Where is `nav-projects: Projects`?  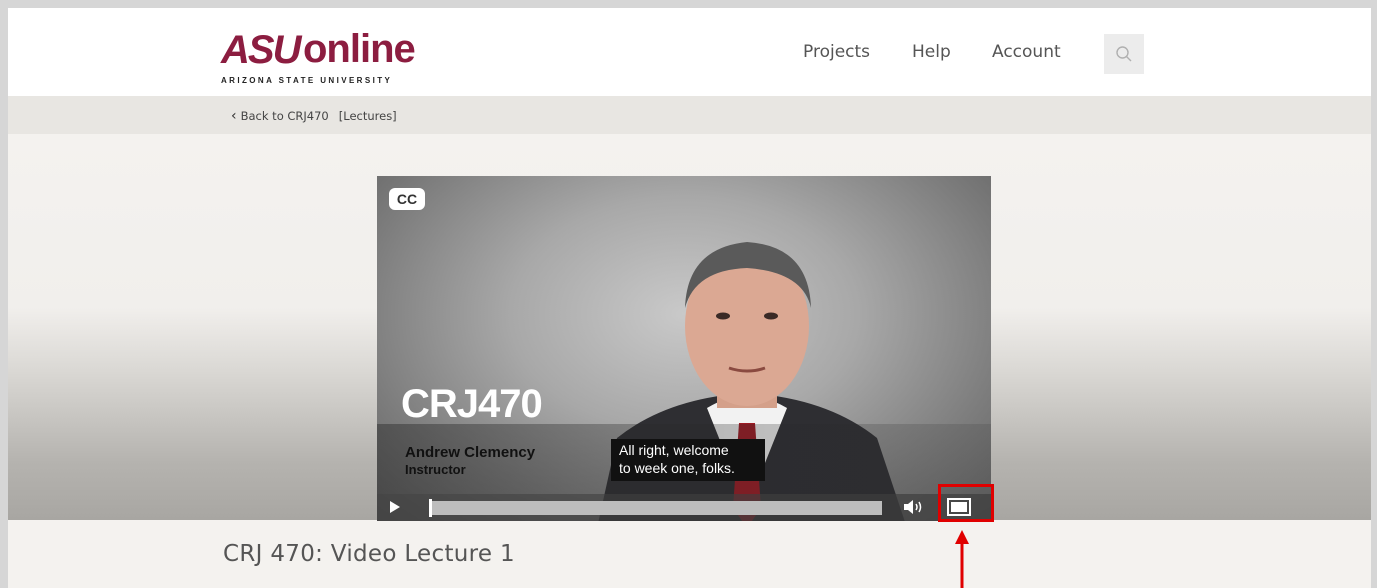 nav-projects: Projects is located at coordinates (836, 52).